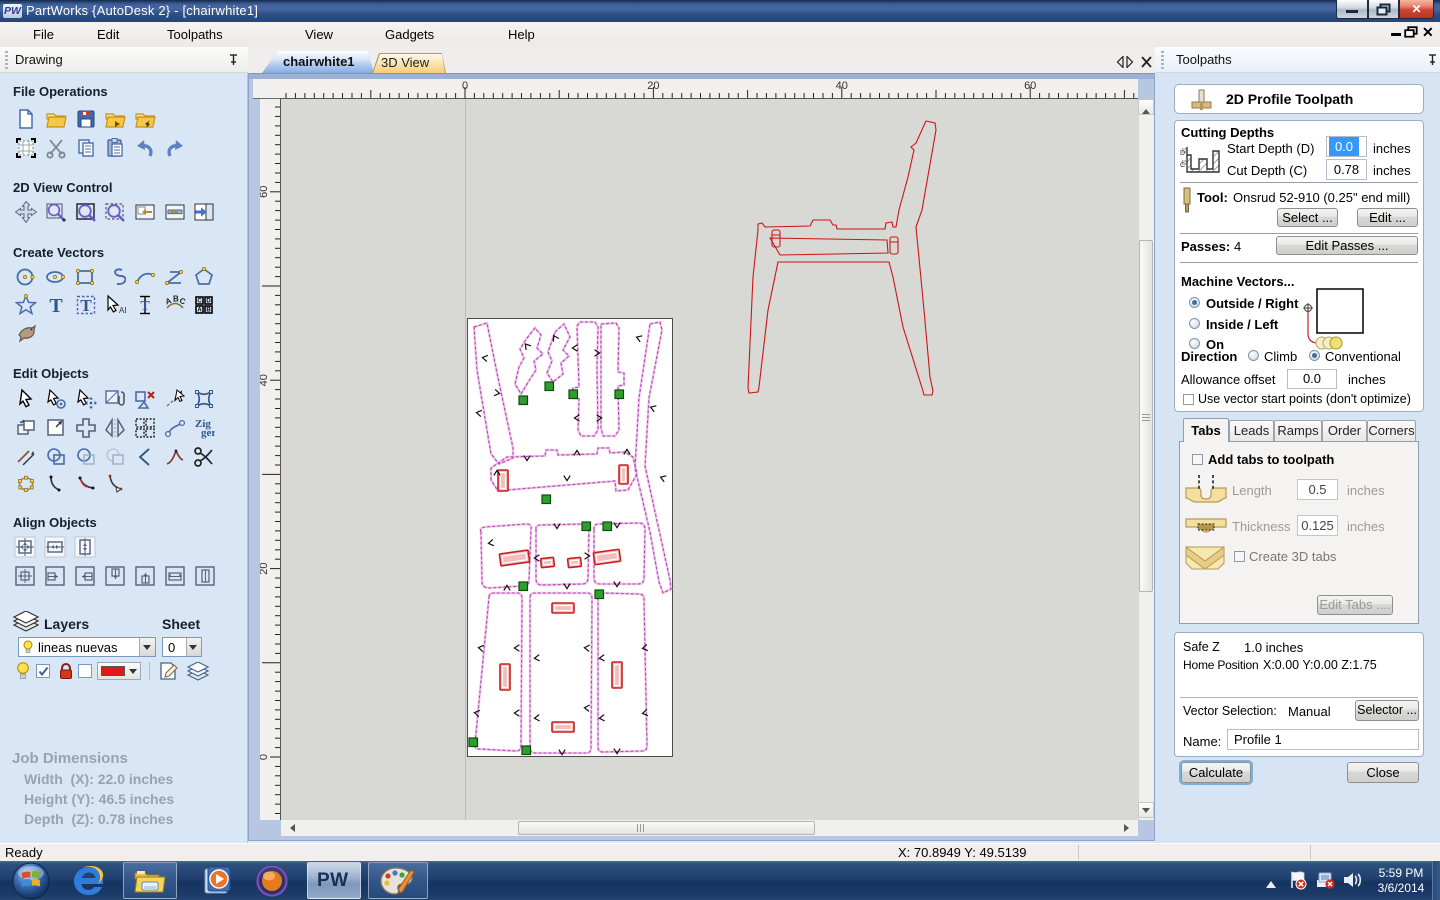  What do you see at coordinates (122, 310) in the screenshot?
I see `svg-text: AB` at bounding box center [122, 310].